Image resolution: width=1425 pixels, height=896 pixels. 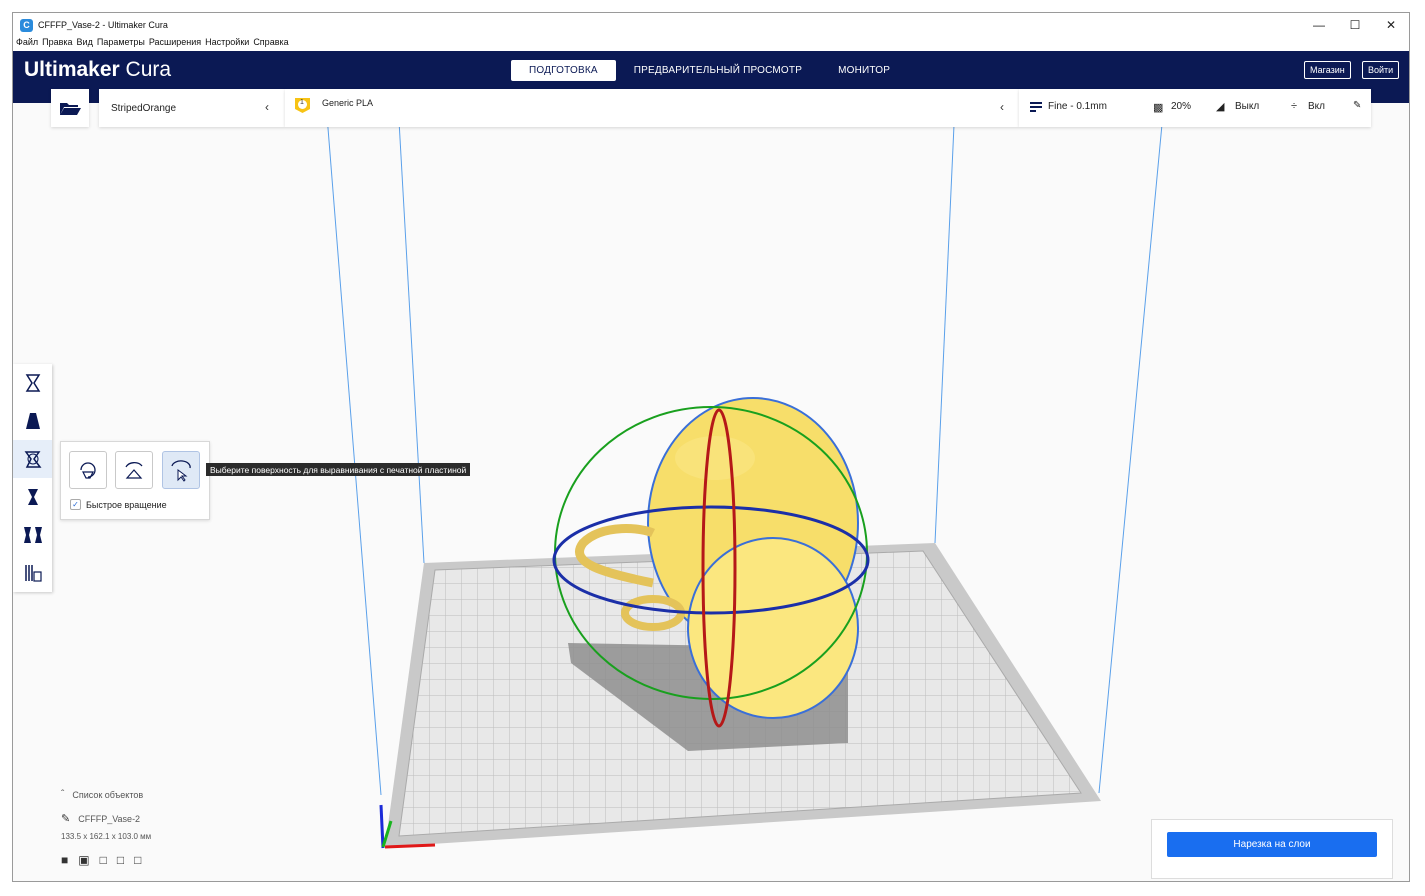 I want to click on slice-panel: Нарезка на слои, so click(x=1272, y=849).